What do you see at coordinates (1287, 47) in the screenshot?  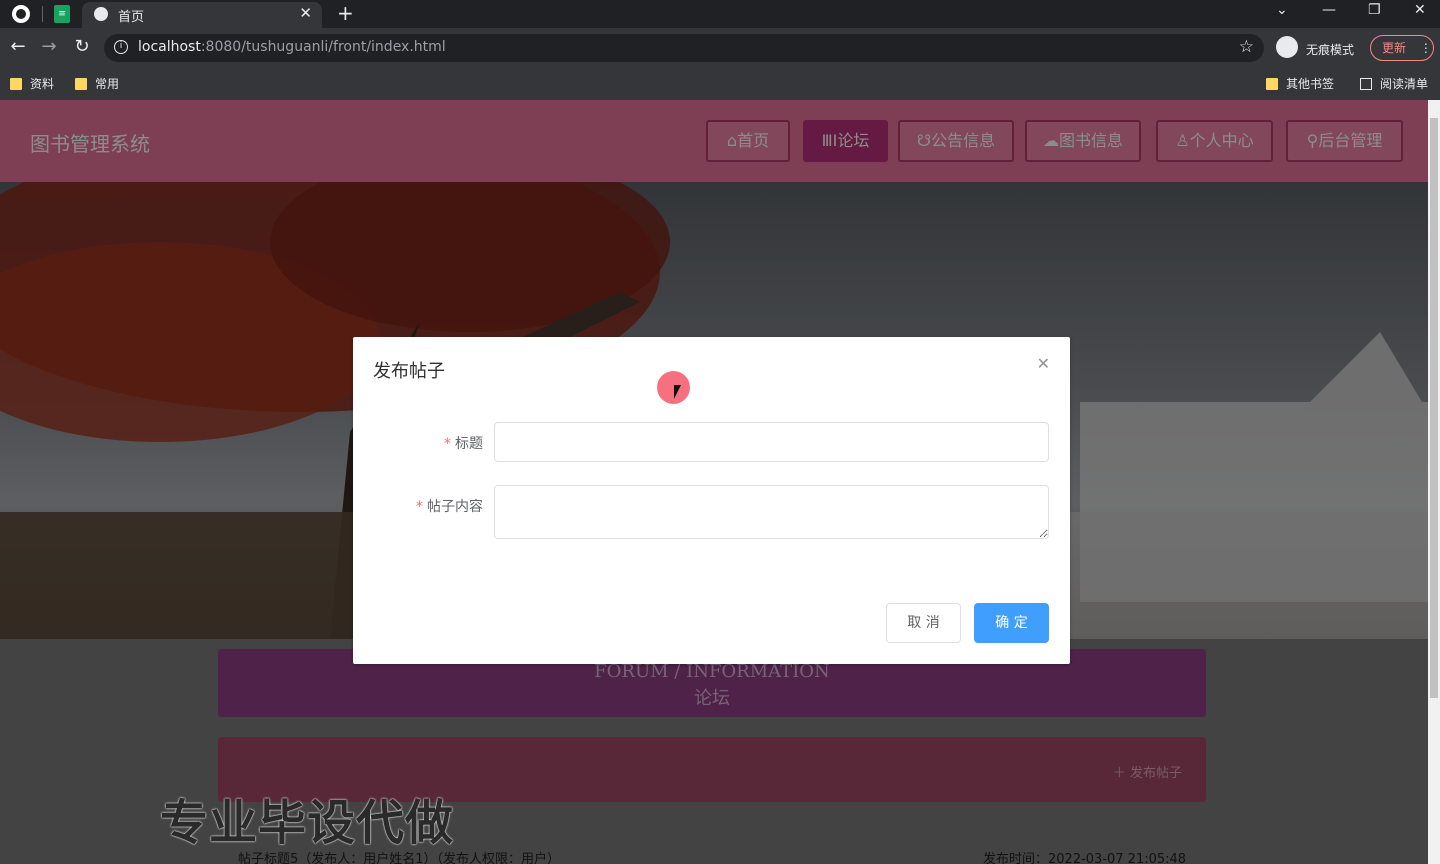 I see `incognito-icon` at bounding box center [1287, 47].